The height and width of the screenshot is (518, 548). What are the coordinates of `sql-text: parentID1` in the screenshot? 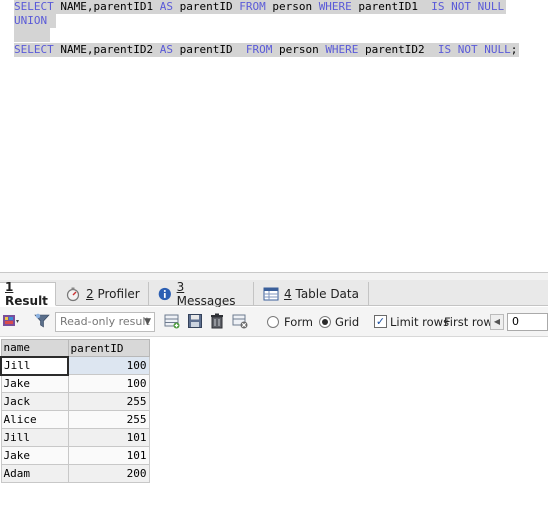 It's located at (391, 6).